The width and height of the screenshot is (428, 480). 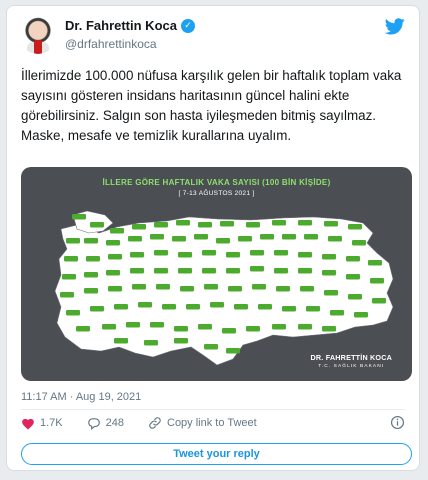 What do you see at coordinates (111, 44) in the screenshot?
I see `author-handle: @drfahrettinkoca` at bounding box center [111, 44].